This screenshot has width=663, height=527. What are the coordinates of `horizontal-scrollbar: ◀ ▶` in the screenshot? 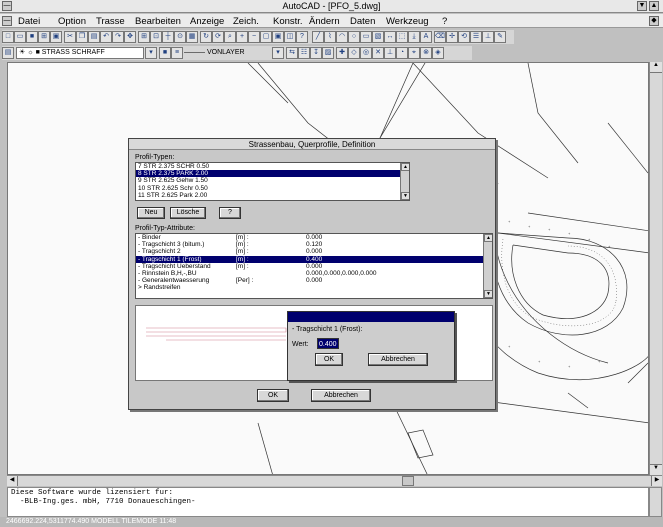 It's located at (334, 480).